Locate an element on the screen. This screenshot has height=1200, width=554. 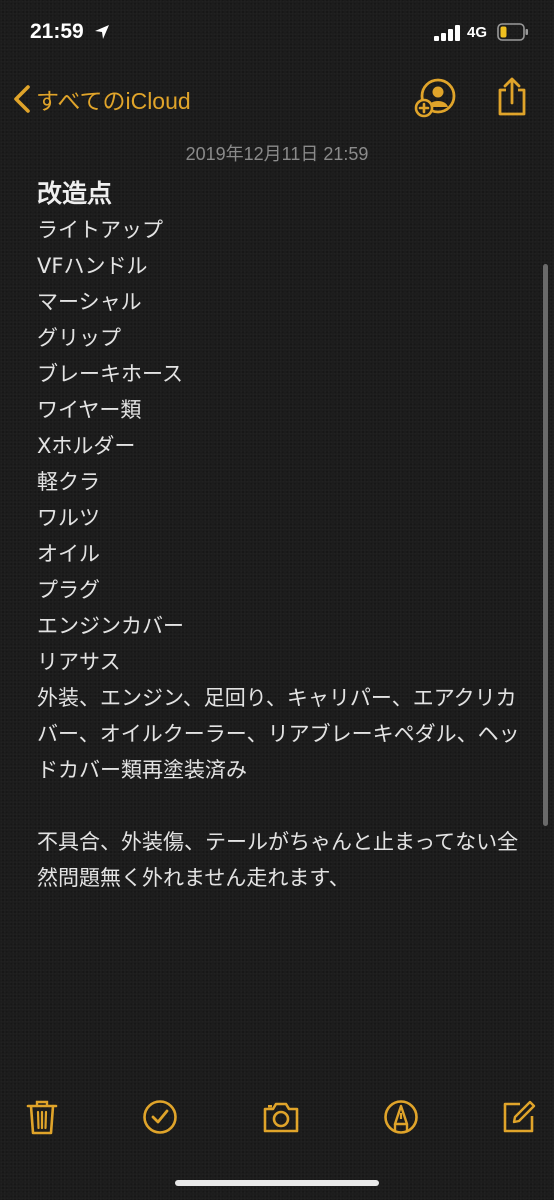
note-line: ブレーキホース is located at coordinates (110, 374).